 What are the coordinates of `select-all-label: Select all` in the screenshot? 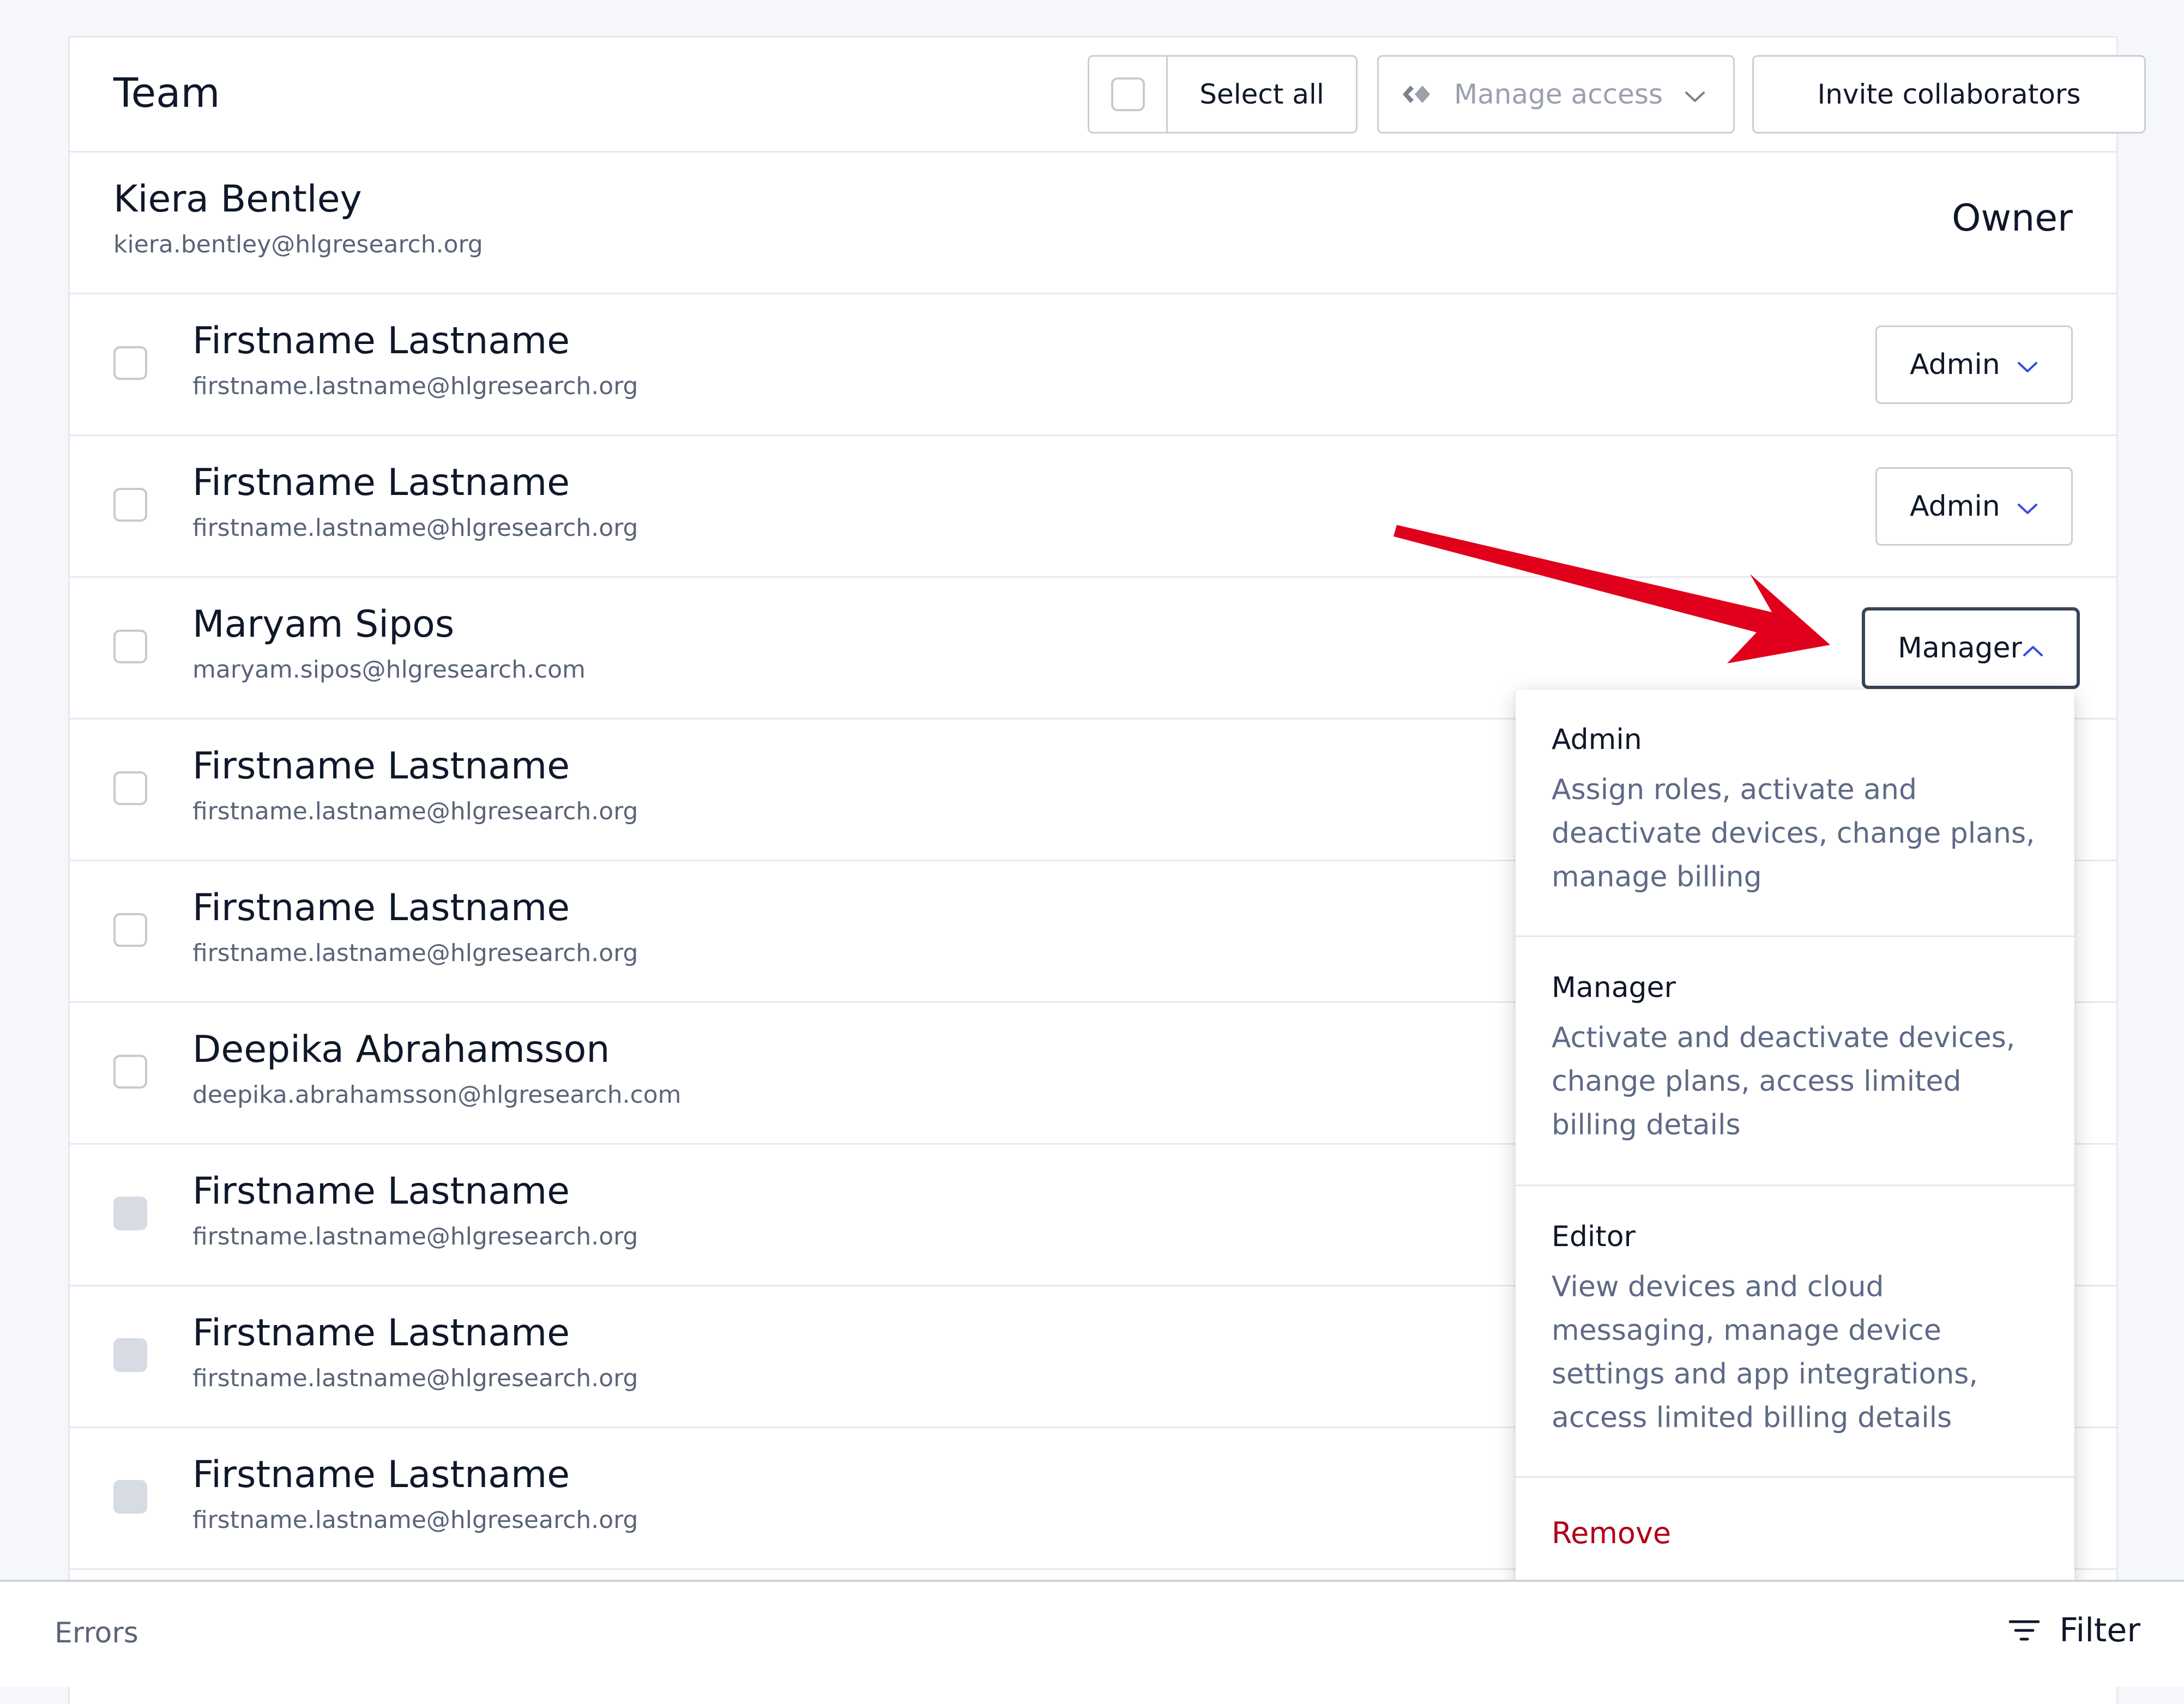 It's located at (1262, 94).